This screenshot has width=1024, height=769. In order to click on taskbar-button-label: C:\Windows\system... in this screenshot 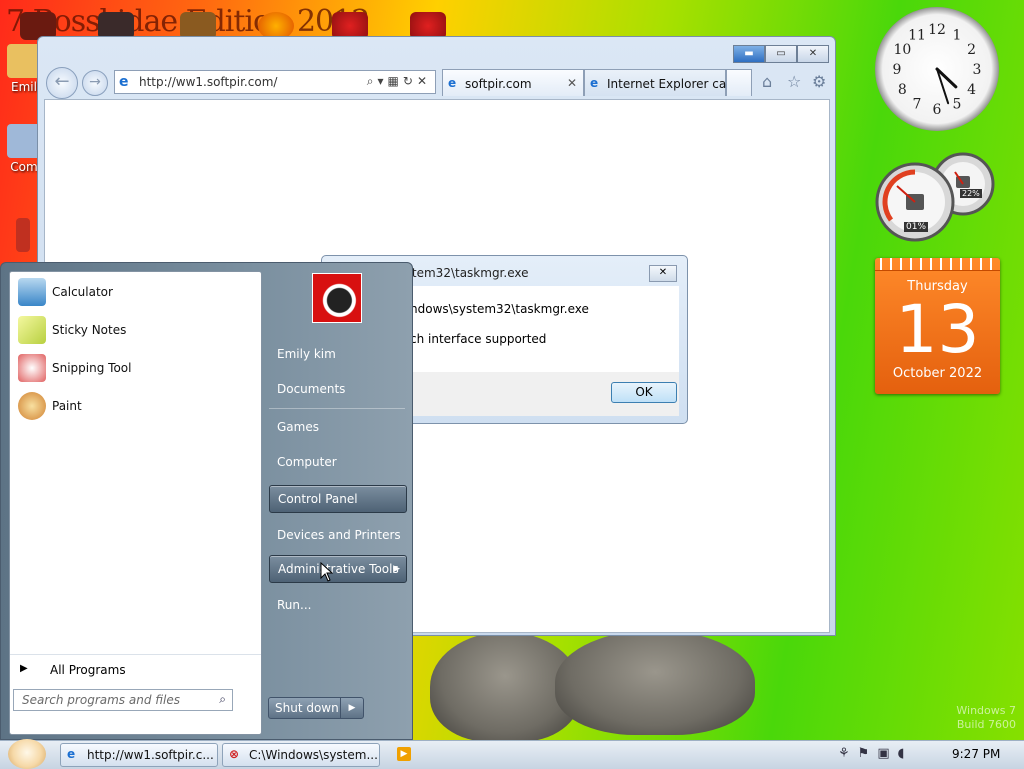, I will do `click(313, 755)`.